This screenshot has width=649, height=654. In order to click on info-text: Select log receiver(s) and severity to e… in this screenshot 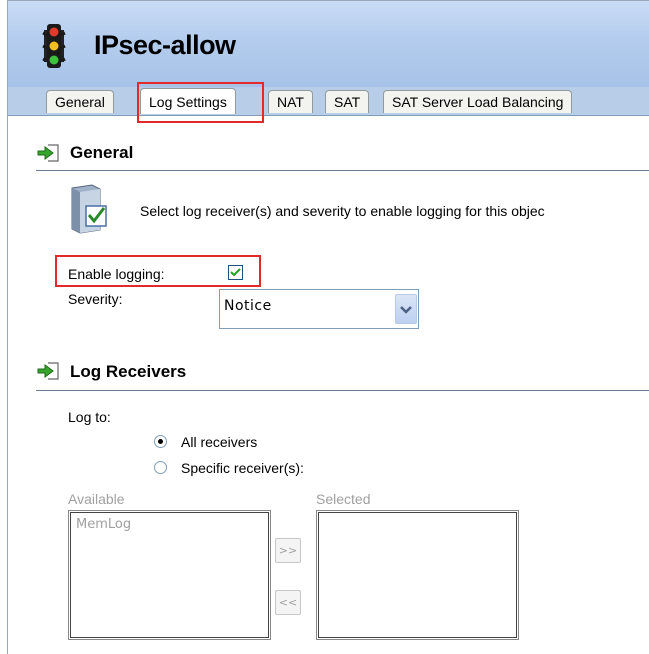, I will do `click(342, 211)`.